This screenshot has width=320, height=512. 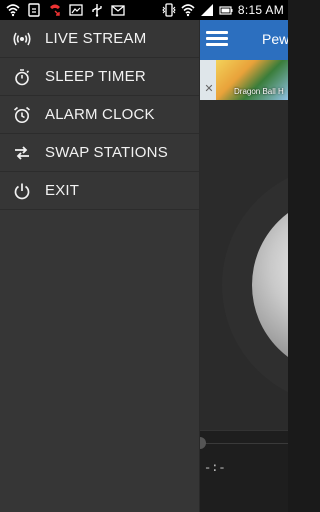 I want to click on battery-icon, so click(x=226, y=10).